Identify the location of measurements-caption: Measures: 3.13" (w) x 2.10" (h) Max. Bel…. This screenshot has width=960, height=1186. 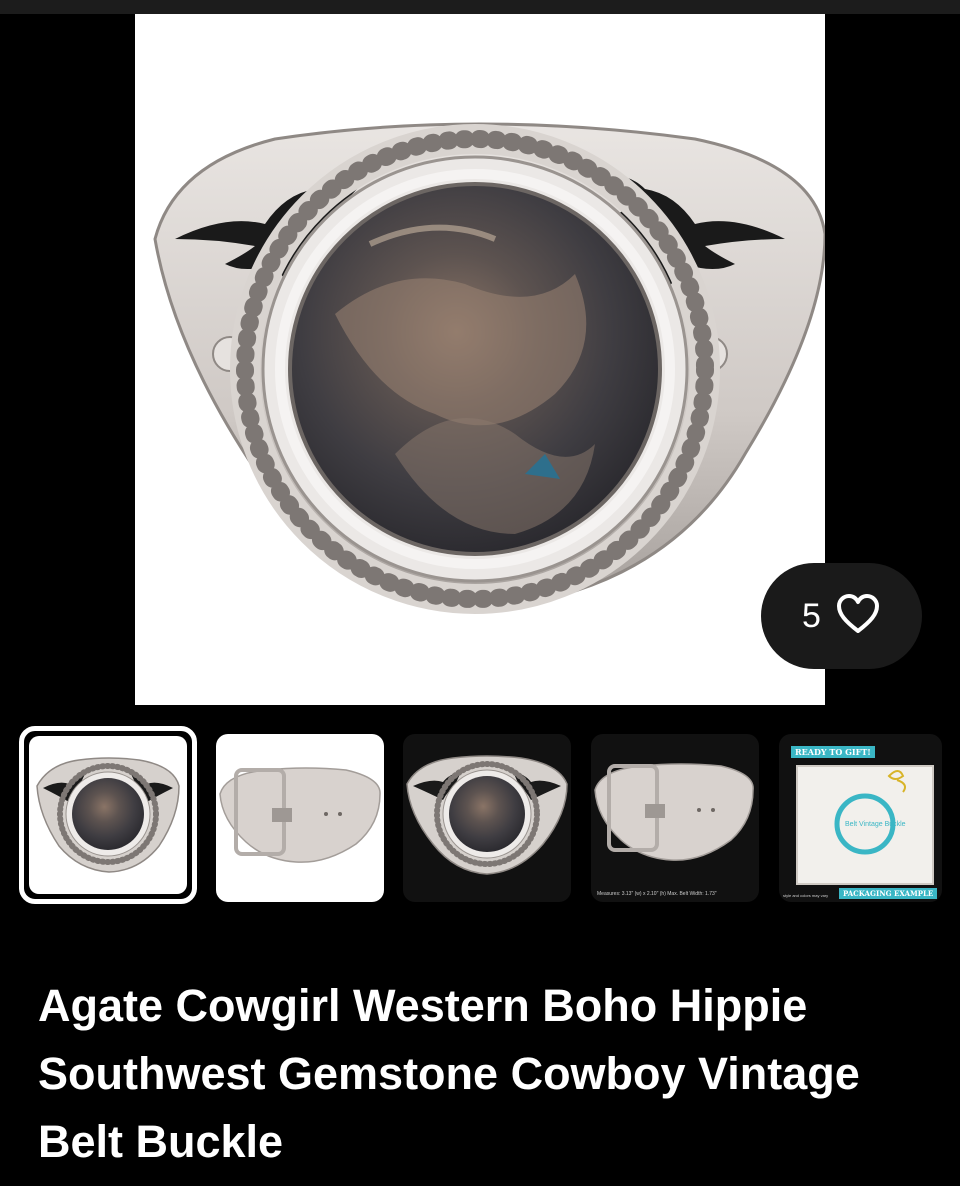
(657, 894).